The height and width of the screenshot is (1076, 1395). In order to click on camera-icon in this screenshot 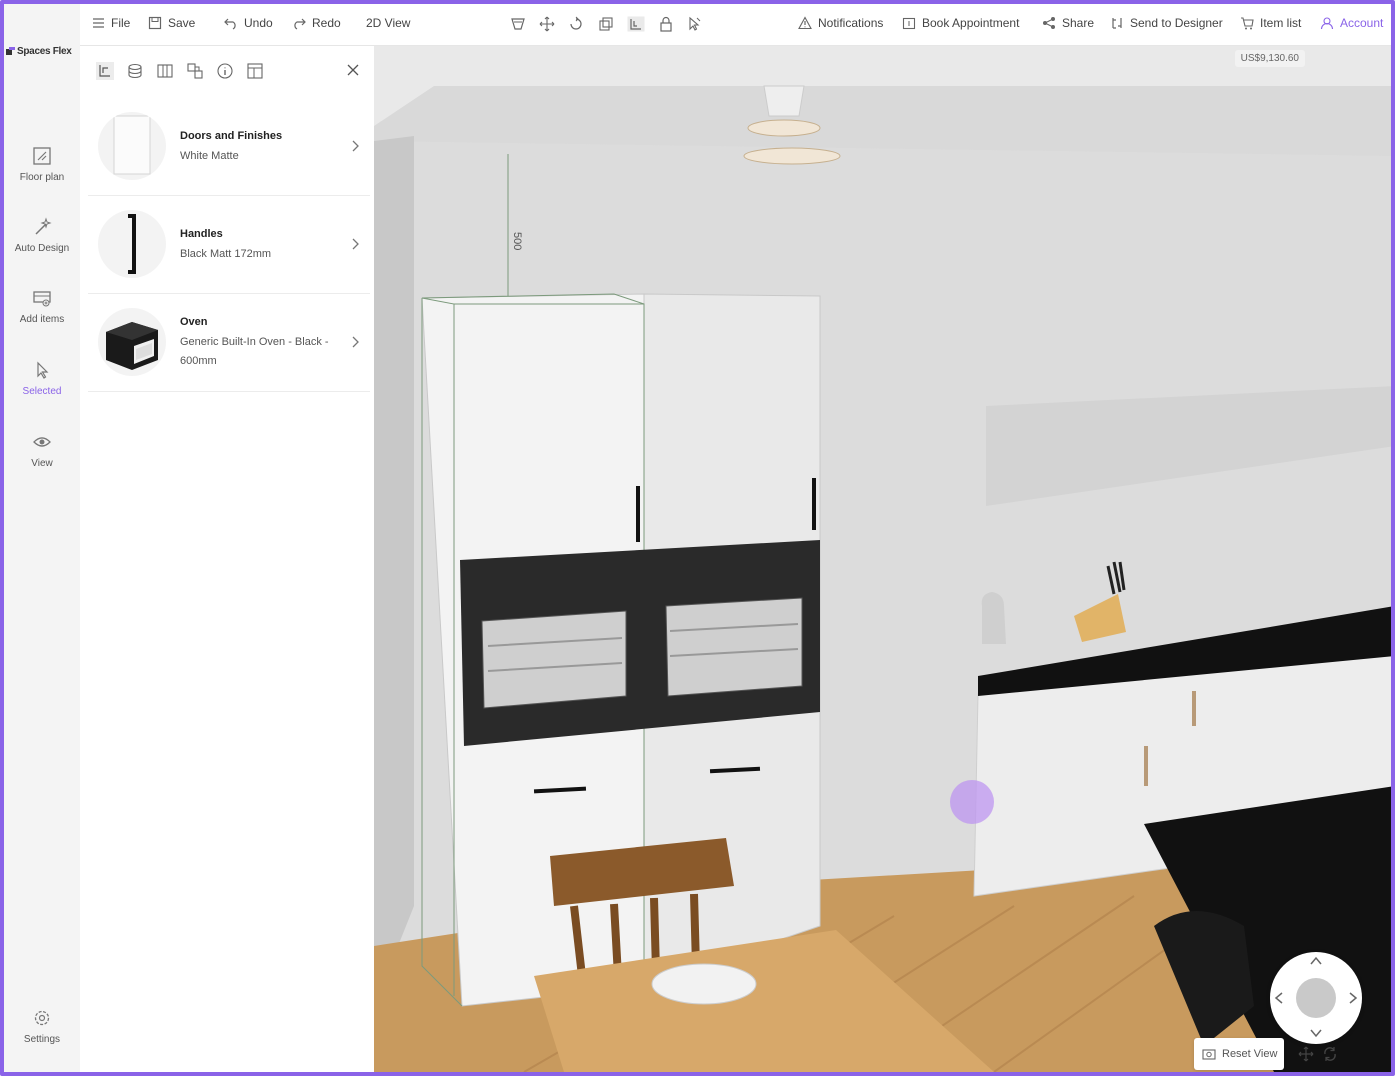, I will do `click(1209, 1054)`.